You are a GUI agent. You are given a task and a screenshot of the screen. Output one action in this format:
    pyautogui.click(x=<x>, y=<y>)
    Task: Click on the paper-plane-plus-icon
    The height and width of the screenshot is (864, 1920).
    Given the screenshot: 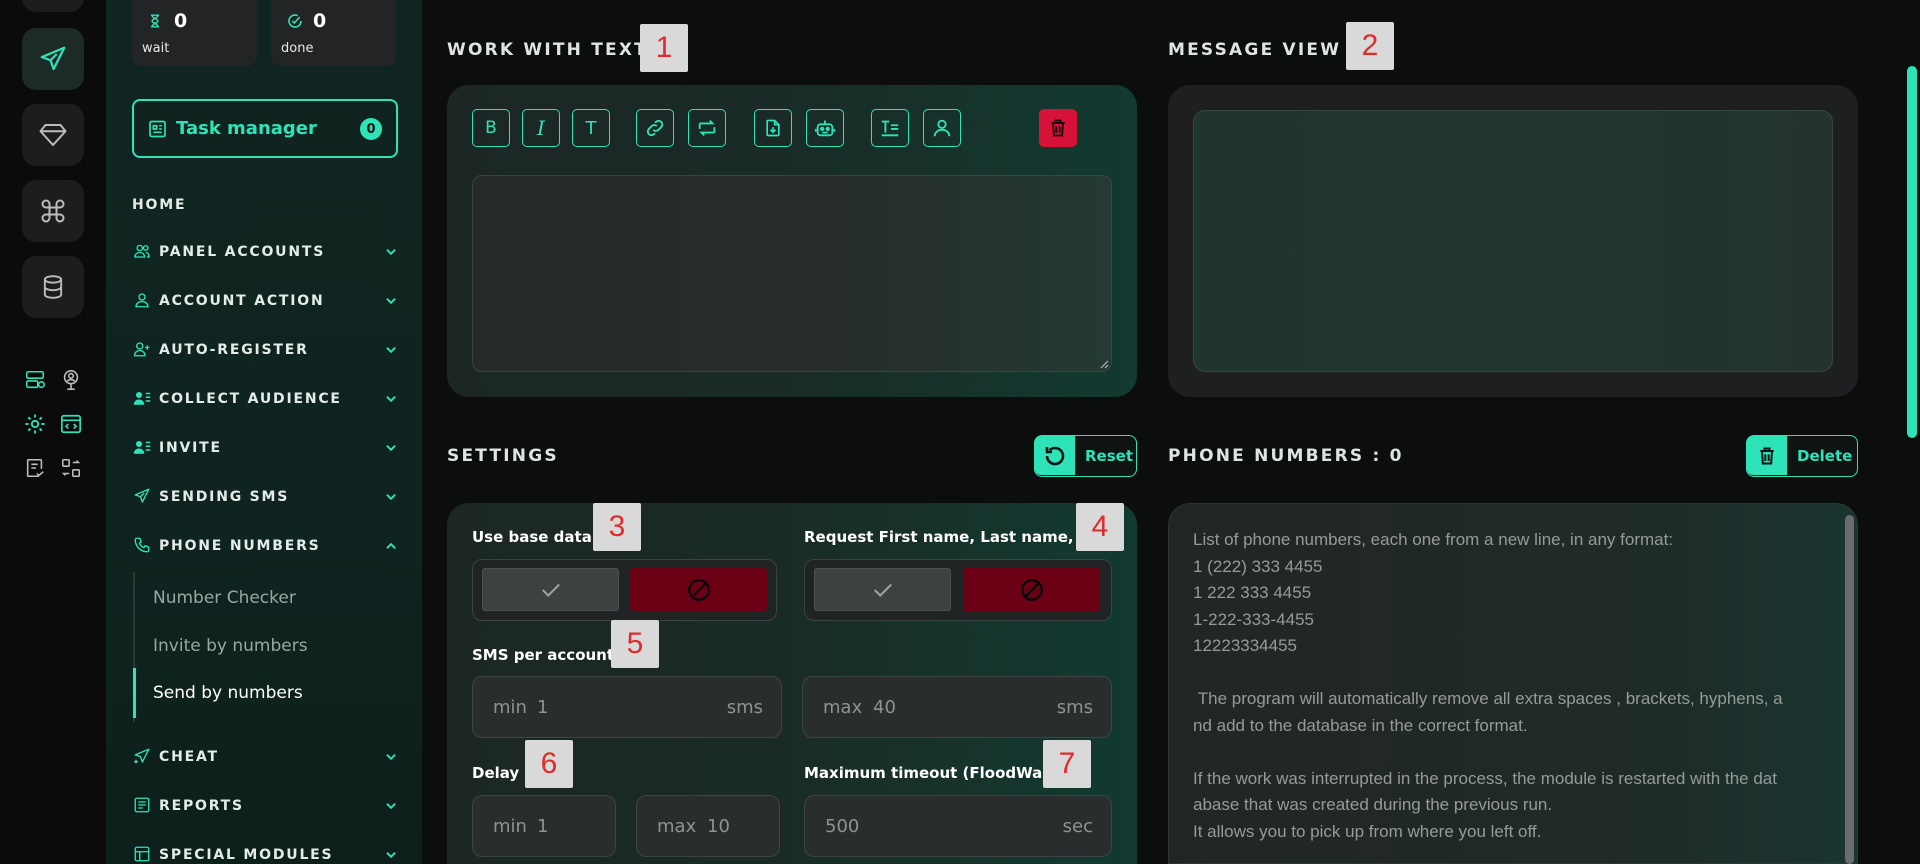 What is the action you would take?
    pyautogui.click(x=142, y=756)
    